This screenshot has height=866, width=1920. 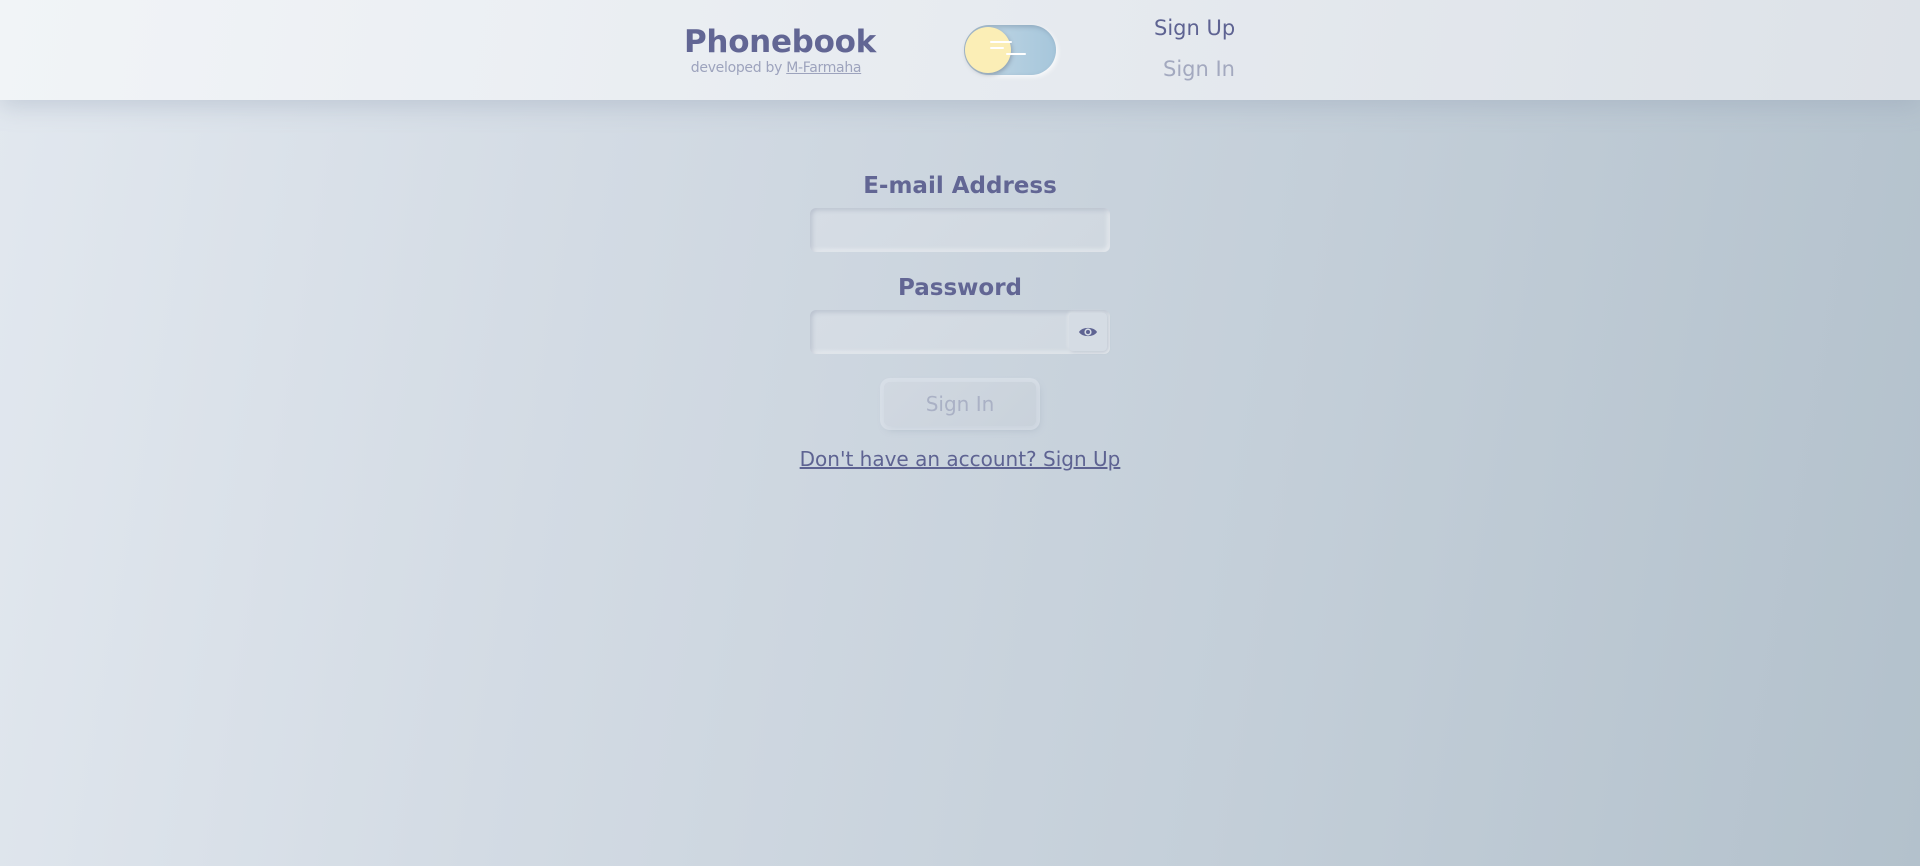 I want to click on signup-switch-link: Don't have an account? Sign Up, so click(x=960, y=459).